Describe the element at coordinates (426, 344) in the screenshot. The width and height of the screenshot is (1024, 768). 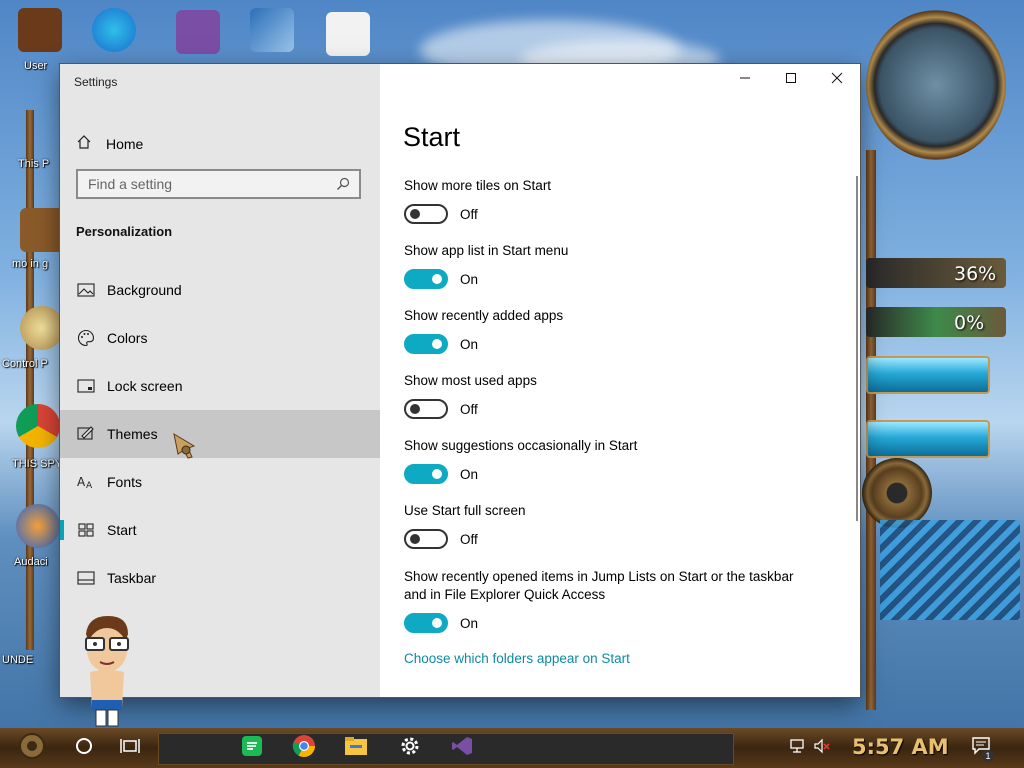
I see `recently-added-toggle` at that location.